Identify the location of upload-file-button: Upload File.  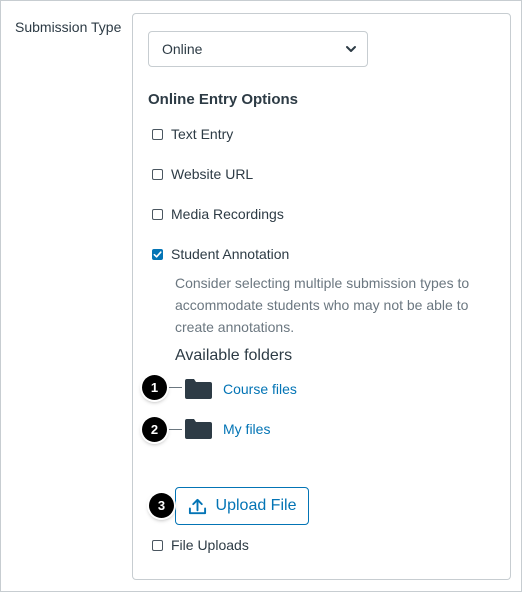
(242, 506).